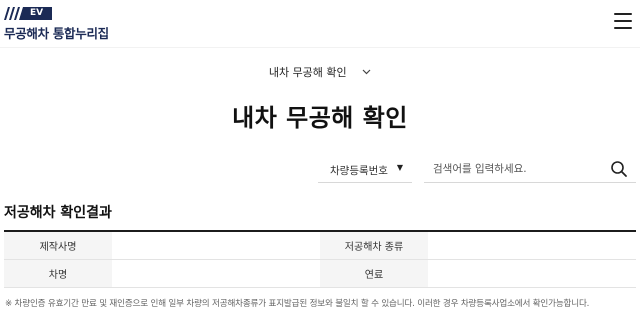  Describe the element at coordinates (366, 73) in the screenshot. I see `chevron-down-icon` at that location.